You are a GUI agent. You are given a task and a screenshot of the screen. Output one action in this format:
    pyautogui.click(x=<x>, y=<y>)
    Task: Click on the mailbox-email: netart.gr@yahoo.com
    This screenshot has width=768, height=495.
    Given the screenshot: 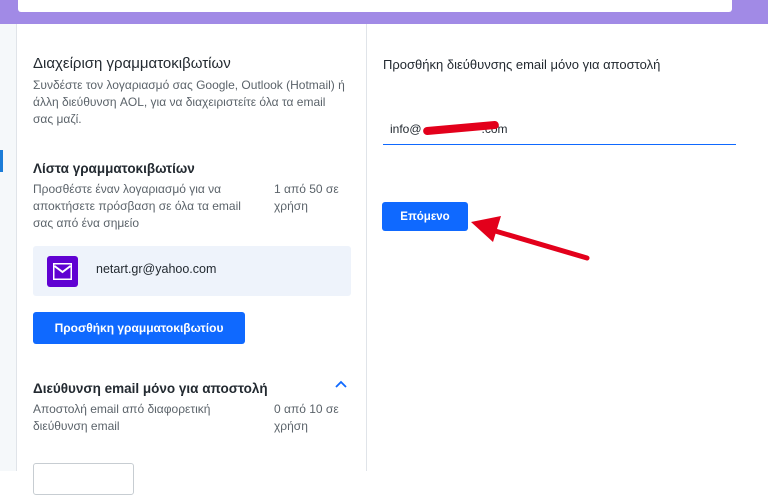 What is the action you would take?
    pyautogui.click(x=156, y=269)
    